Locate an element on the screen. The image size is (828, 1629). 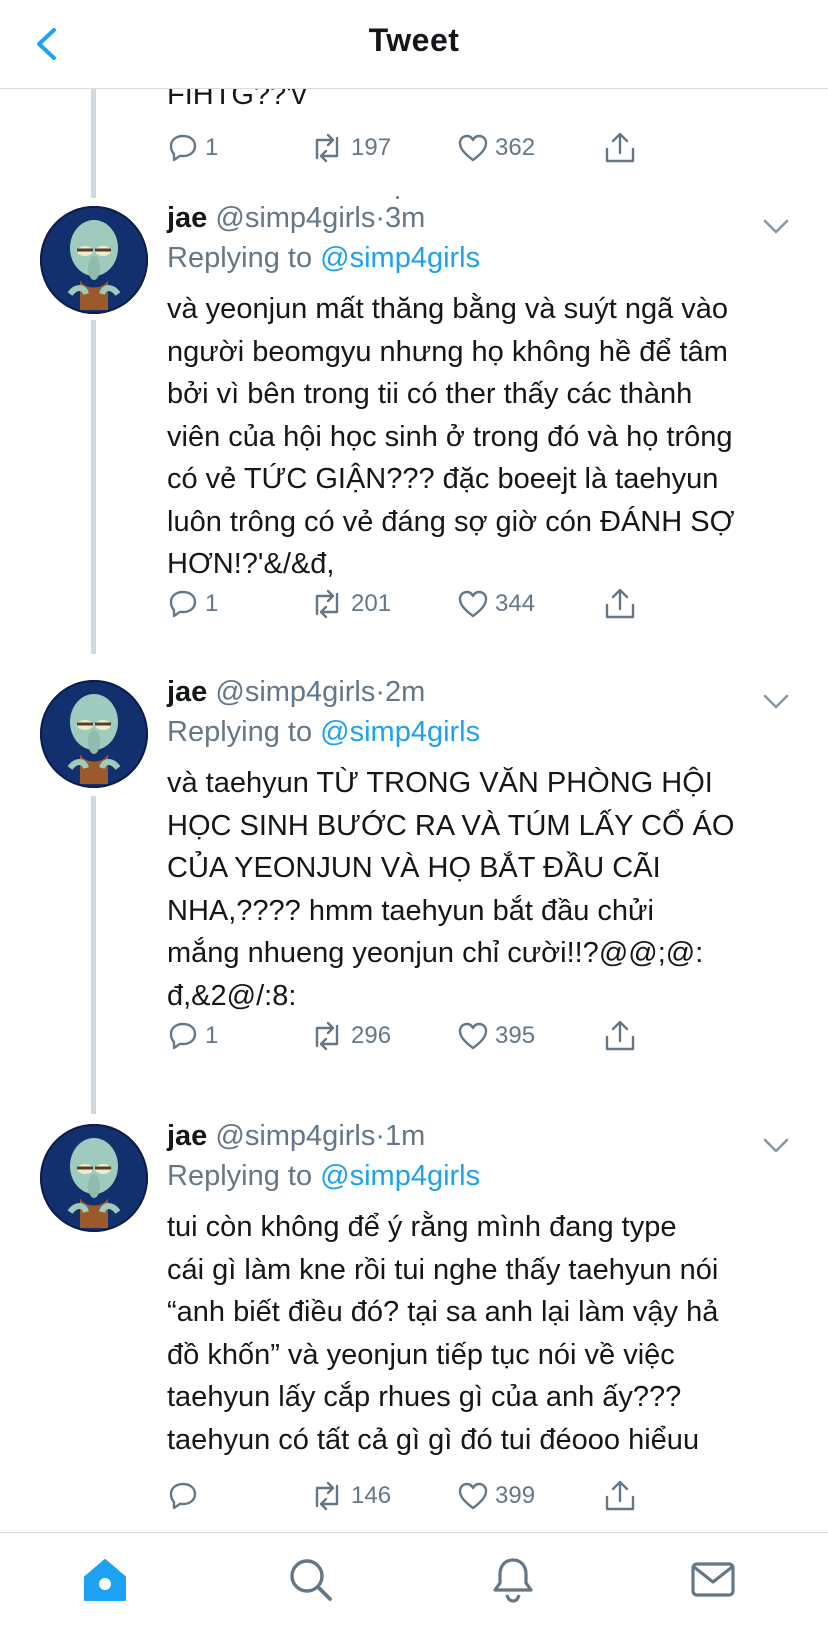
mail-icon is located at coordinates (713, 1579).